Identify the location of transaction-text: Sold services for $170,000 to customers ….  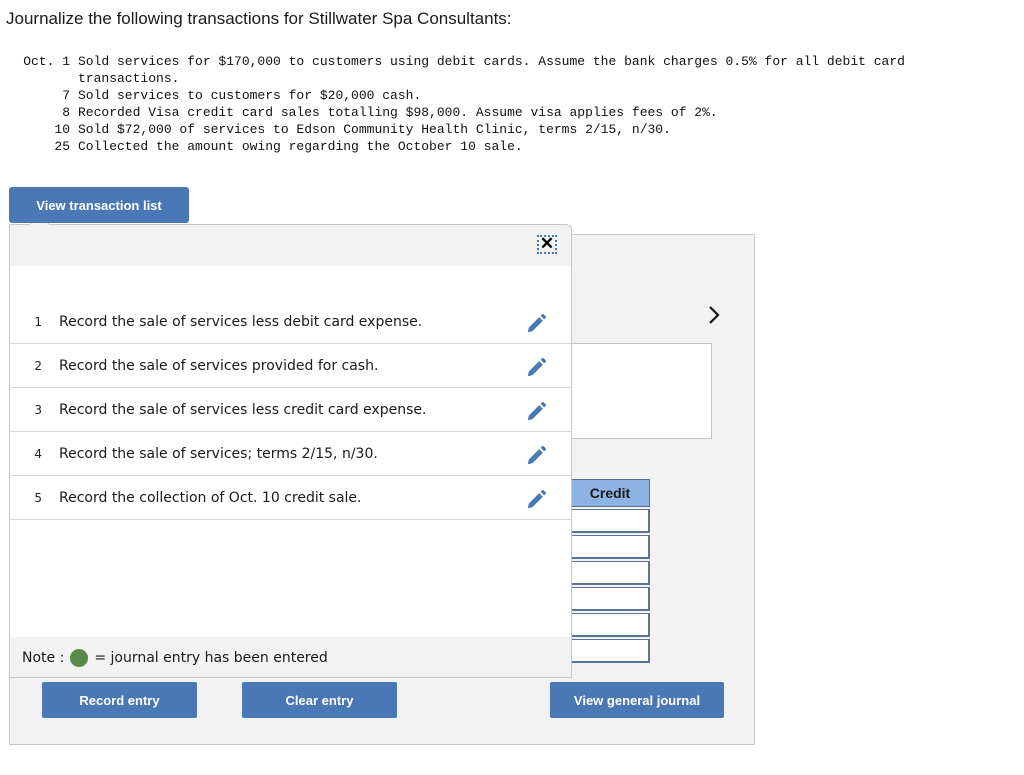
(491, 70).